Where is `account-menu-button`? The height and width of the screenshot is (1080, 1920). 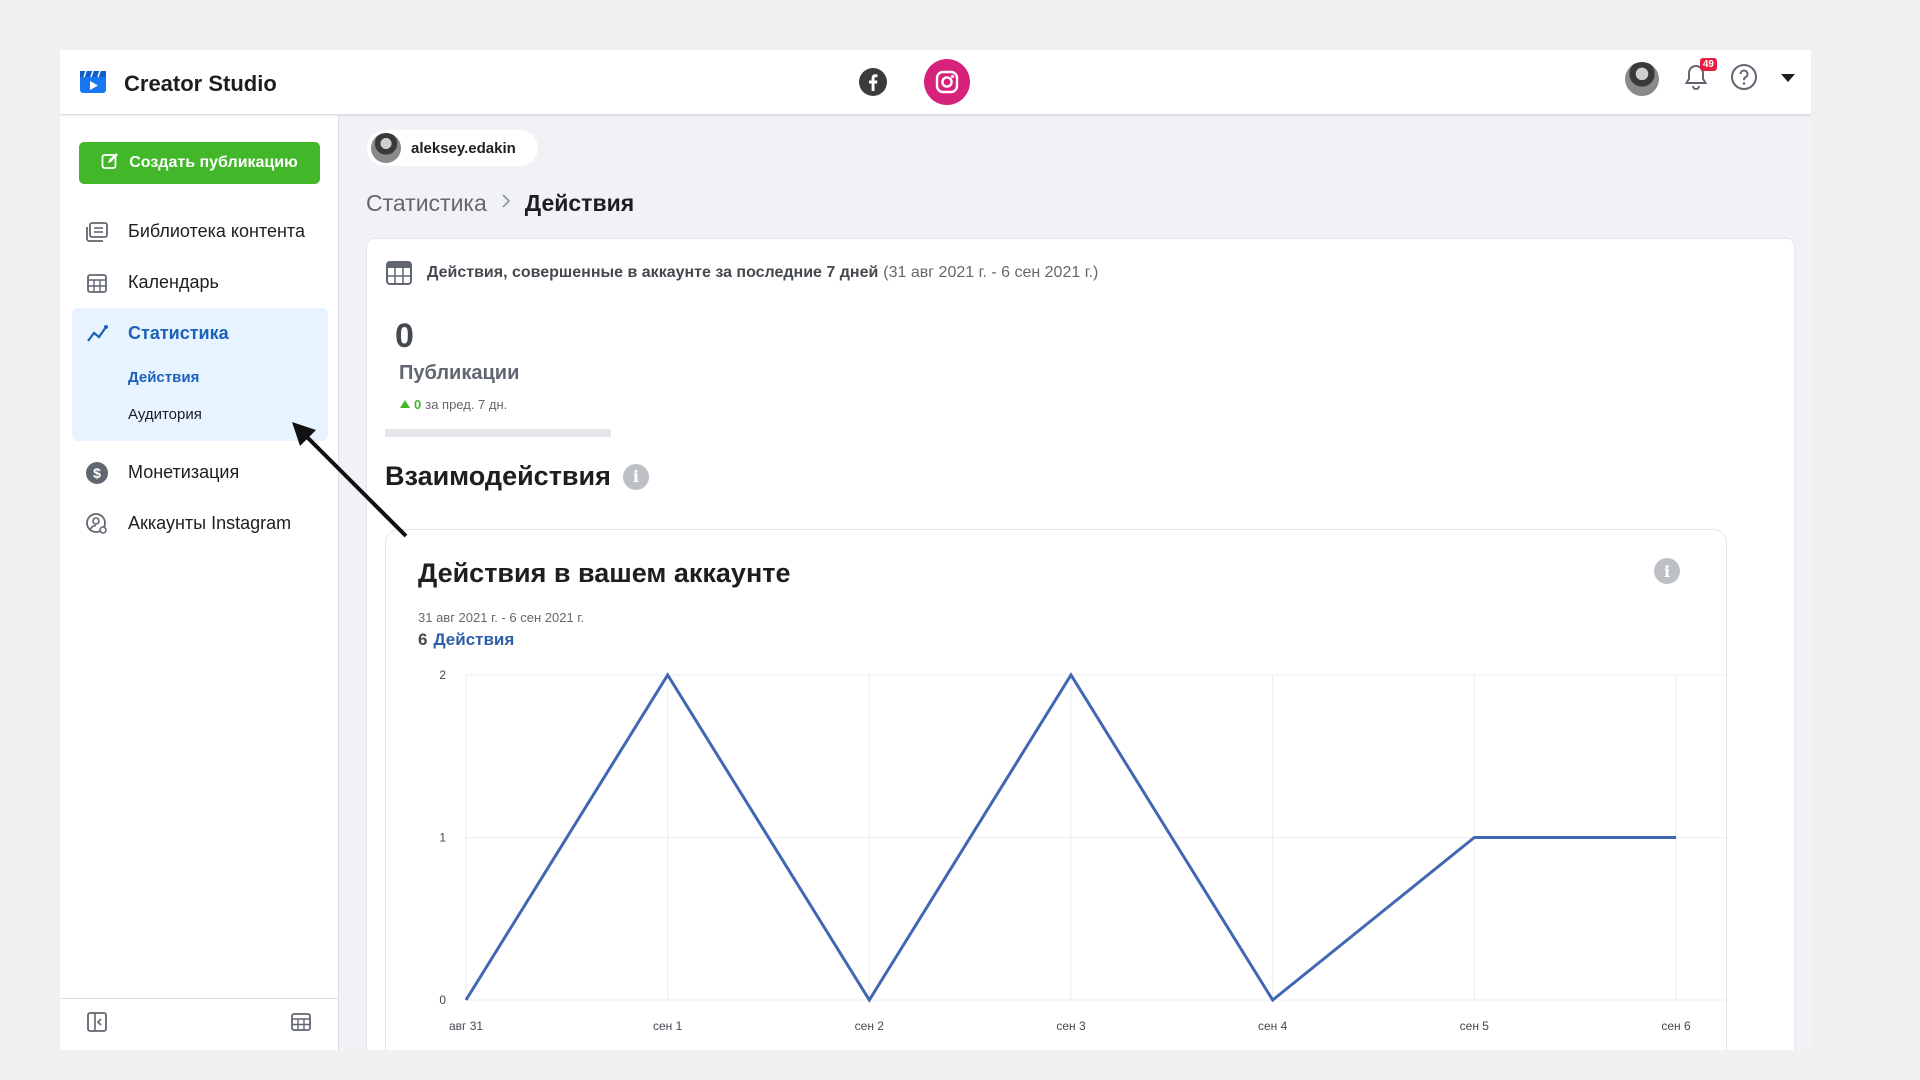 account-menu-button is located at coordinates (1788, 79).